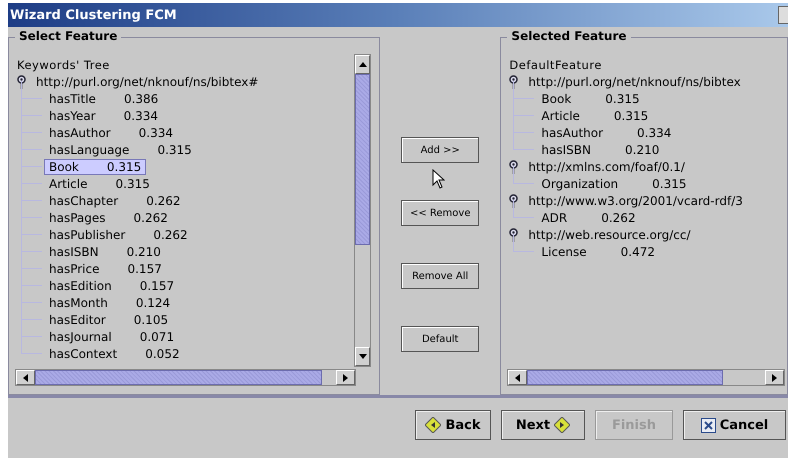 The image size is (788, 458). I want to click on vertical-scrollbar, so click(363, 210).